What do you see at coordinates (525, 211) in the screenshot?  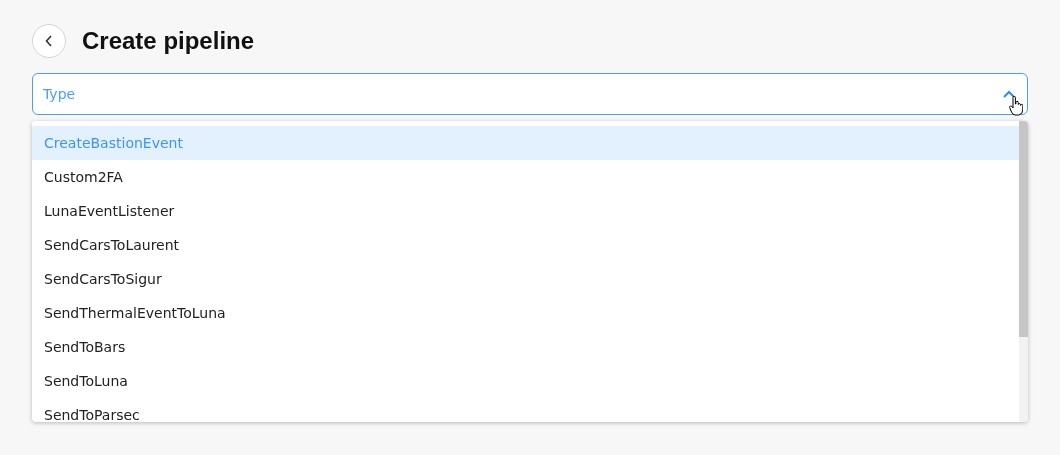 I see `dropdown-option: LunaEventListener` at bounding box center [525, 211].